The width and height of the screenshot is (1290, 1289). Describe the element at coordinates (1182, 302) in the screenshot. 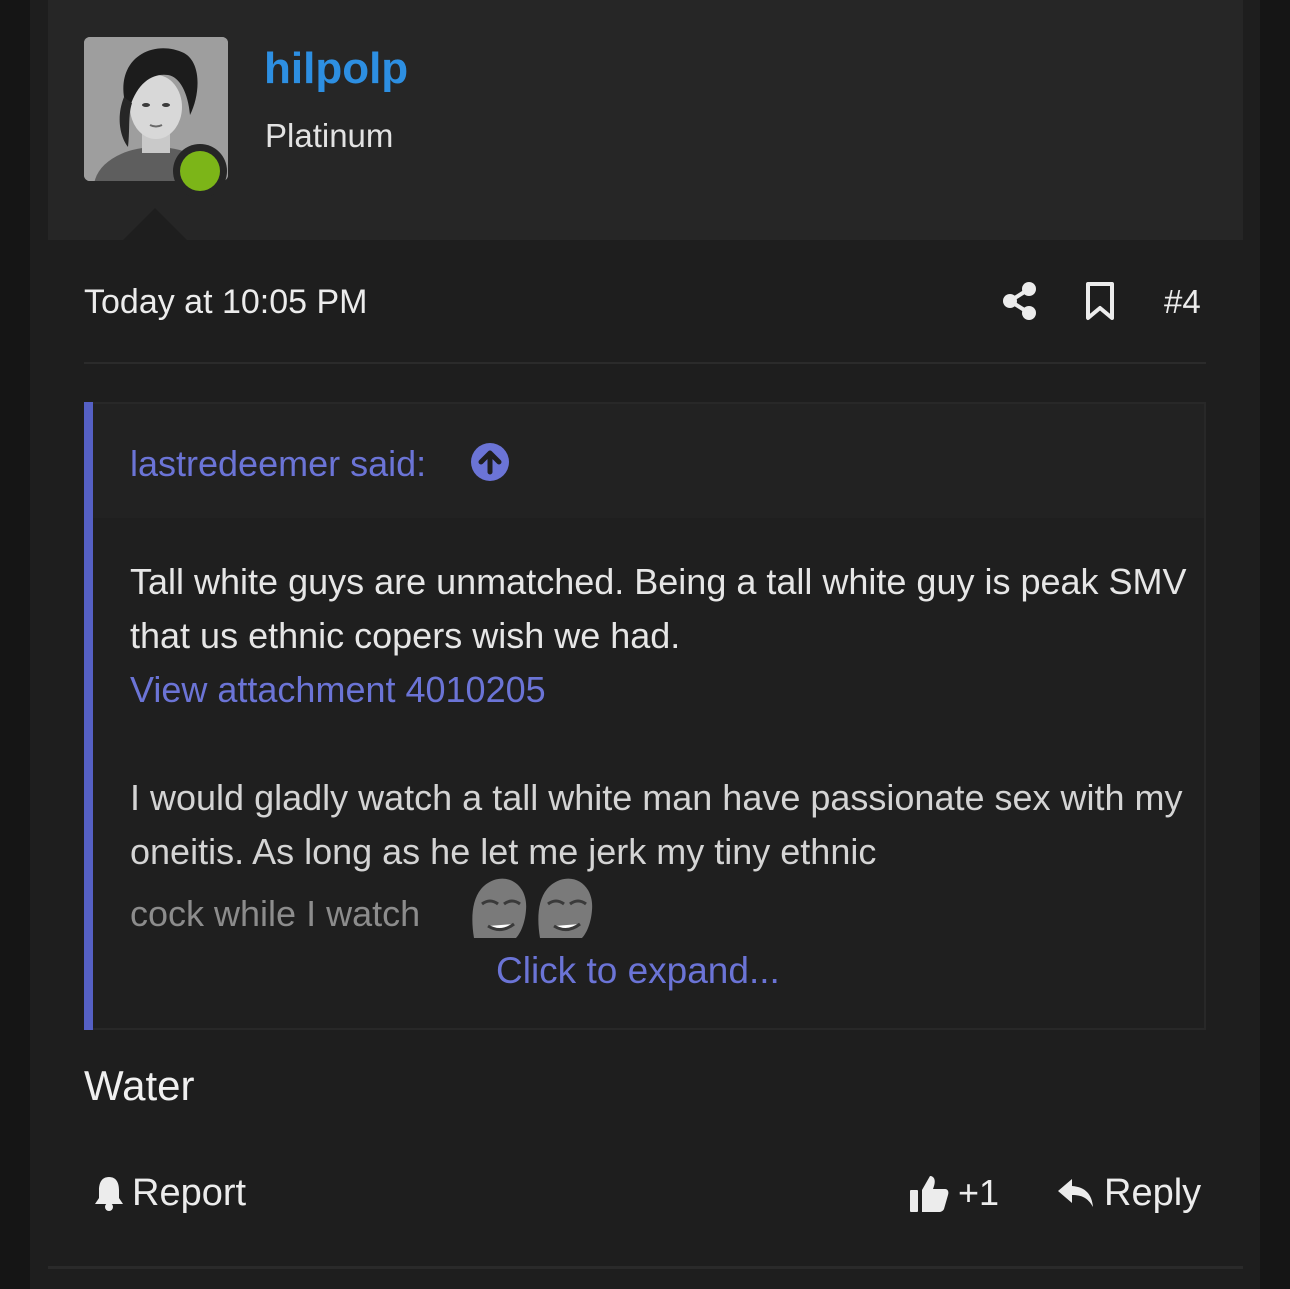

I see `post-number-link: #4` at that location.